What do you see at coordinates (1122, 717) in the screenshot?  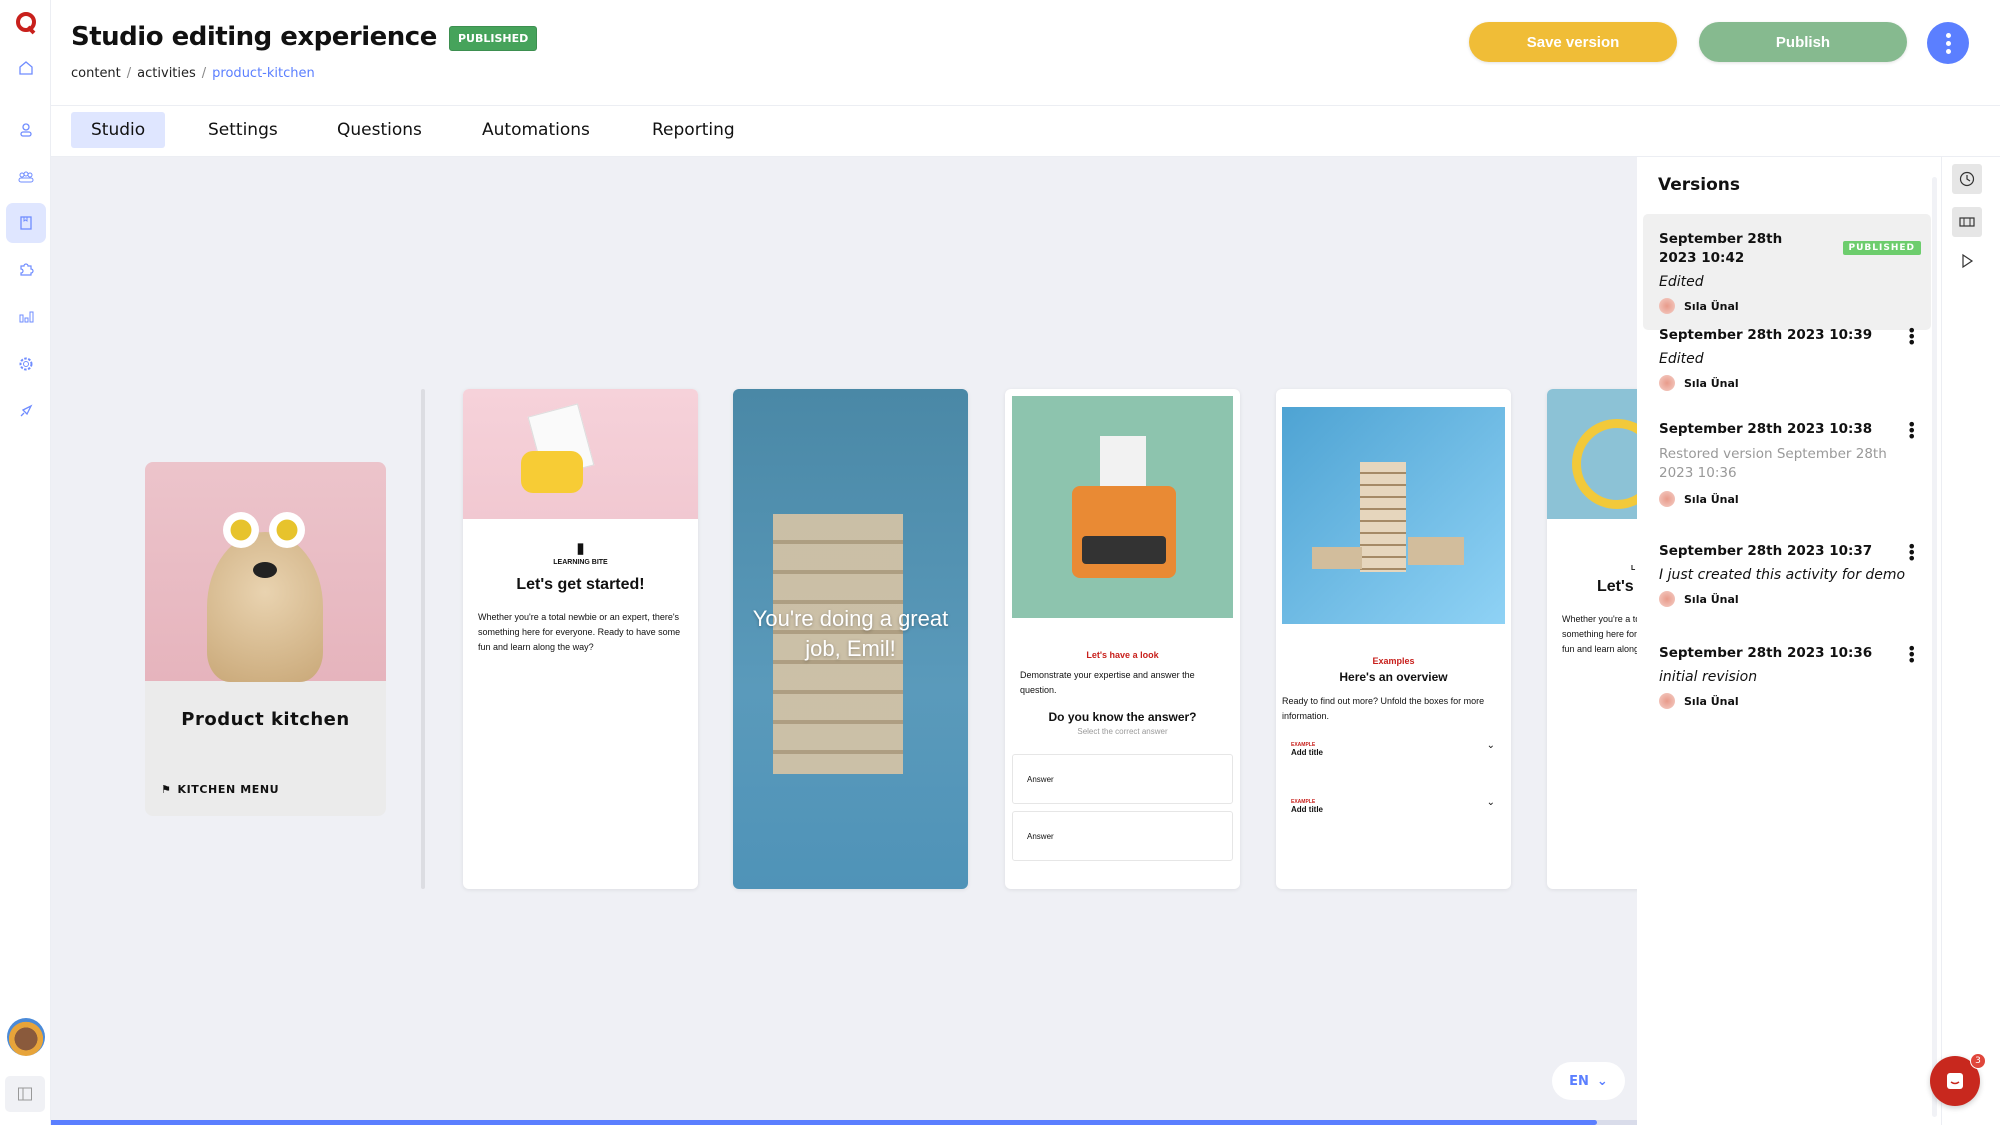 I see `question-text: Do you know the answer?` at bounding box center [1122, 717].